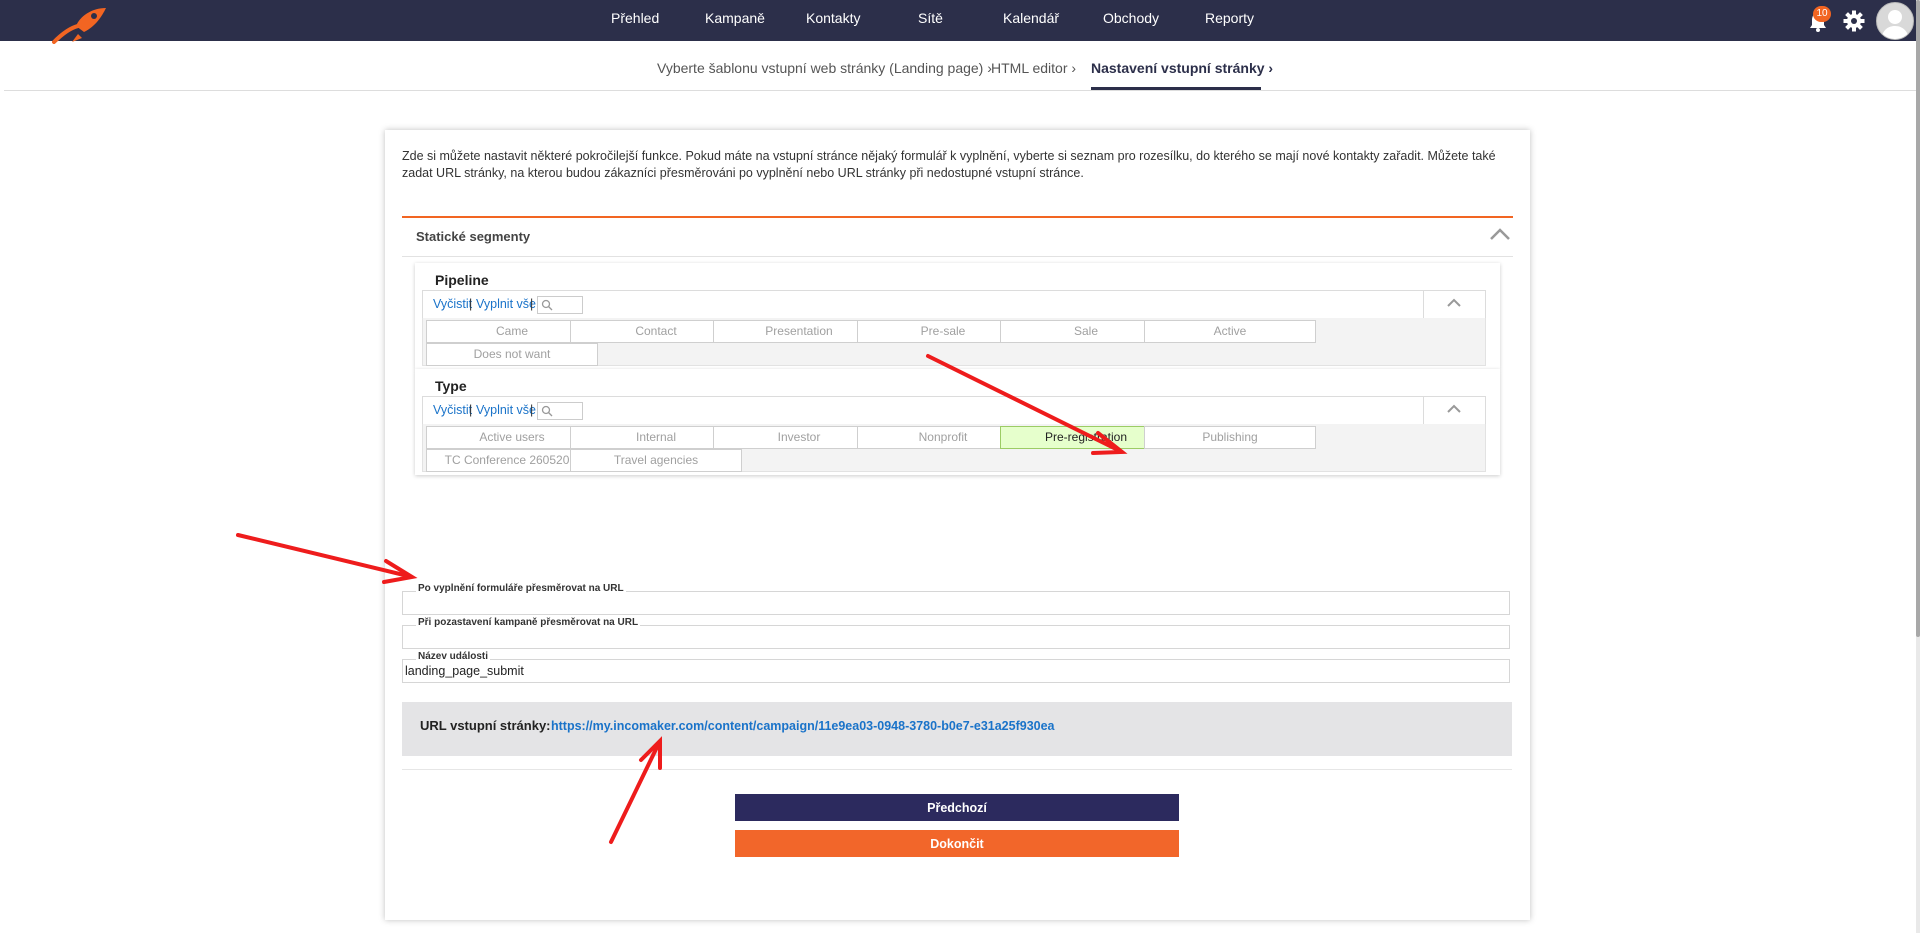 The width and height of the screenshot is (1920, 933). Describe the element at coordinates (453, 656) in the screenshot. I see `event-name-label: Název události` at that location.